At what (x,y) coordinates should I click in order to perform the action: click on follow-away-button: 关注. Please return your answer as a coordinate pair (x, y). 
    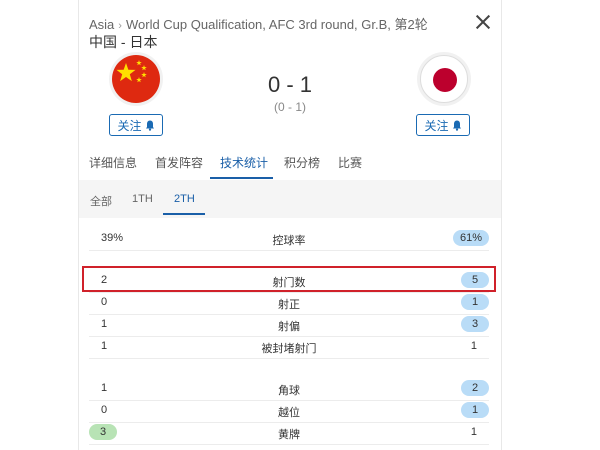
    Looking at the image, I should click on (443, 125).